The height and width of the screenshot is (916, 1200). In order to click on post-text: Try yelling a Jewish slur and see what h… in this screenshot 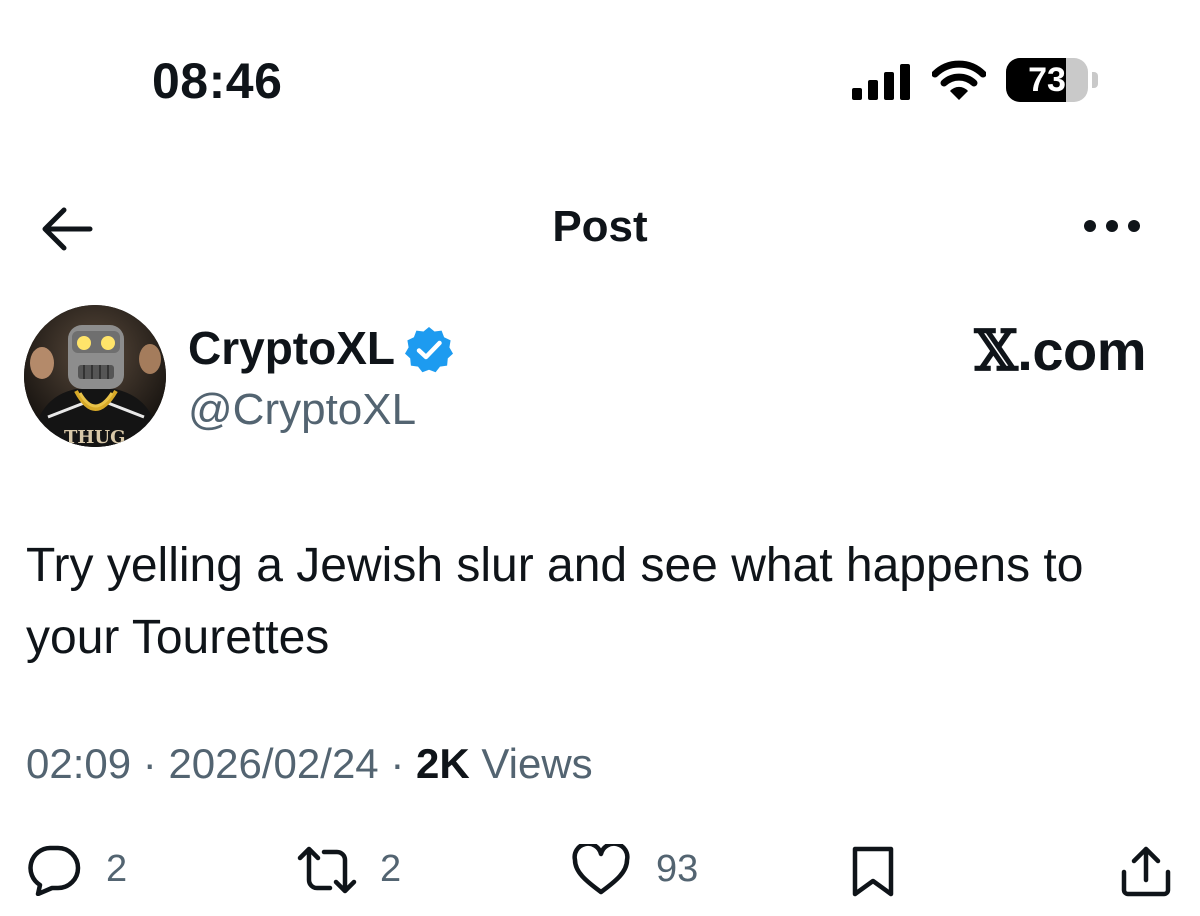, I will do `click(555, 601)`.